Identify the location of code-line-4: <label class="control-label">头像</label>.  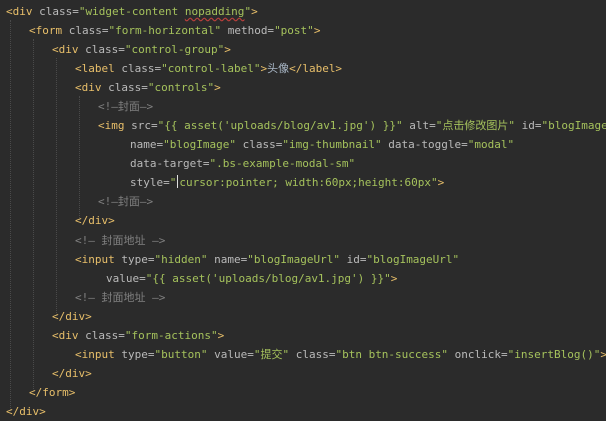
(208, 68).